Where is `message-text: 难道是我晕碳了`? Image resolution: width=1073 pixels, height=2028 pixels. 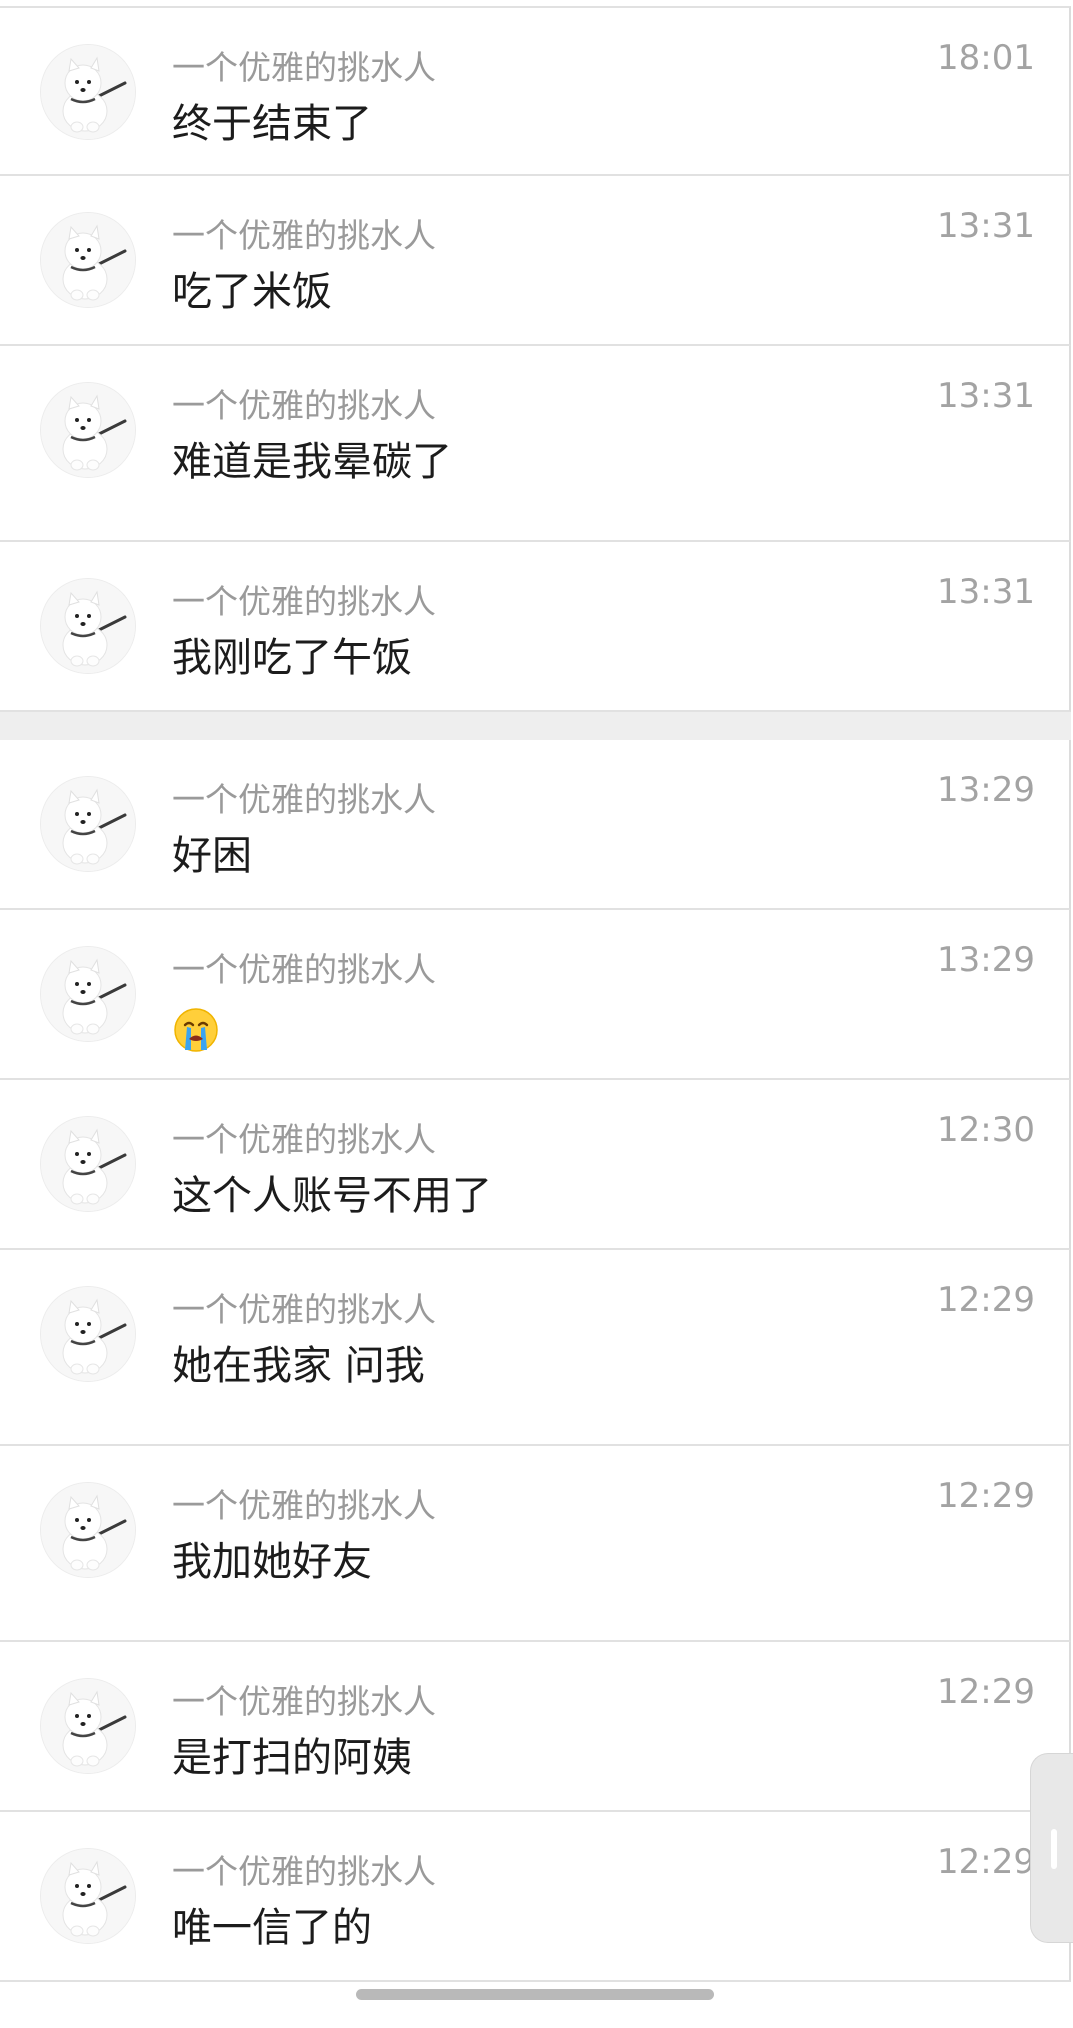
message-text: 难道是我晕碳了 is located at coordinates (312, 462).